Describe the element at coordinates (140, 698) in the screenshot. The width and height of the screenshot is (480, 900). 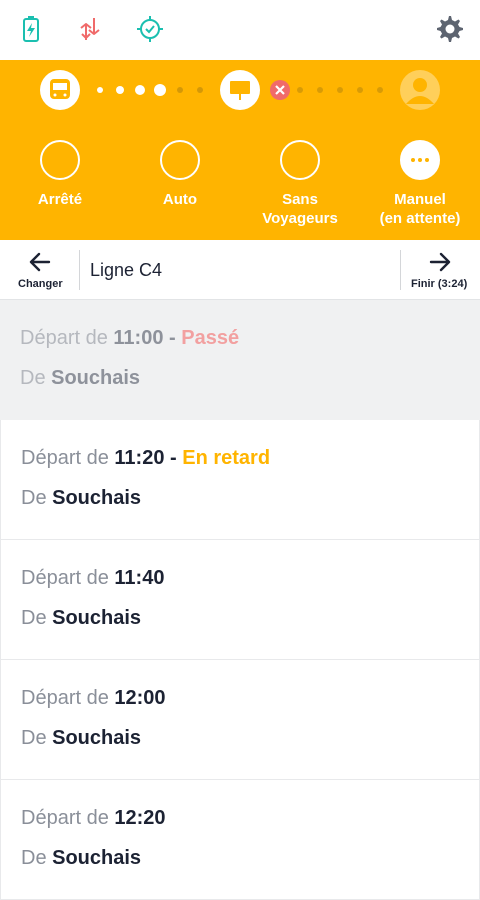
I see `departure-time: 12:00` at that location.